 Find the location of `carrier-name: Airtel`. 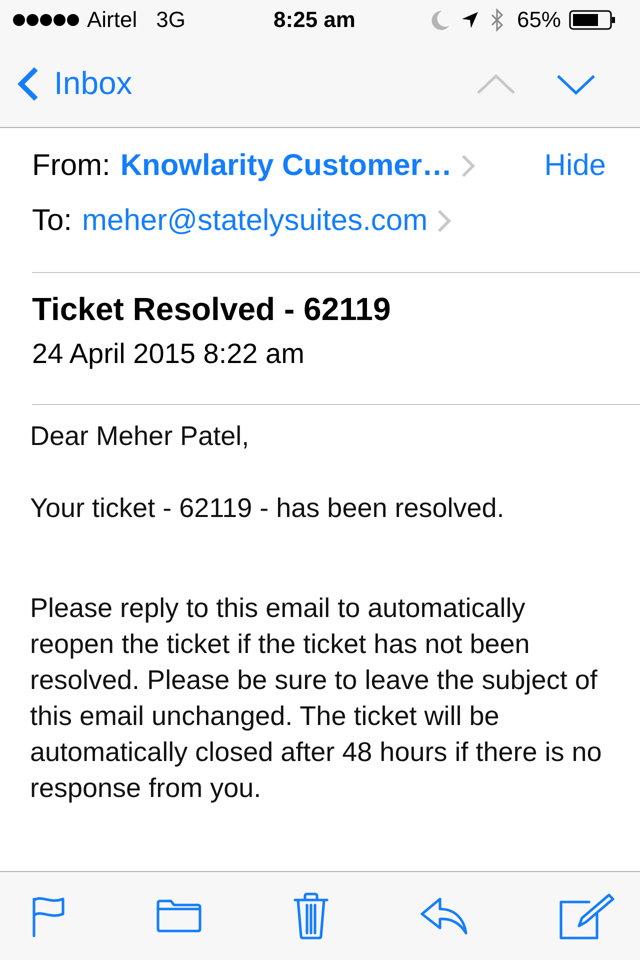

carrier-name: Airtel is located at coordinates (112, 20).